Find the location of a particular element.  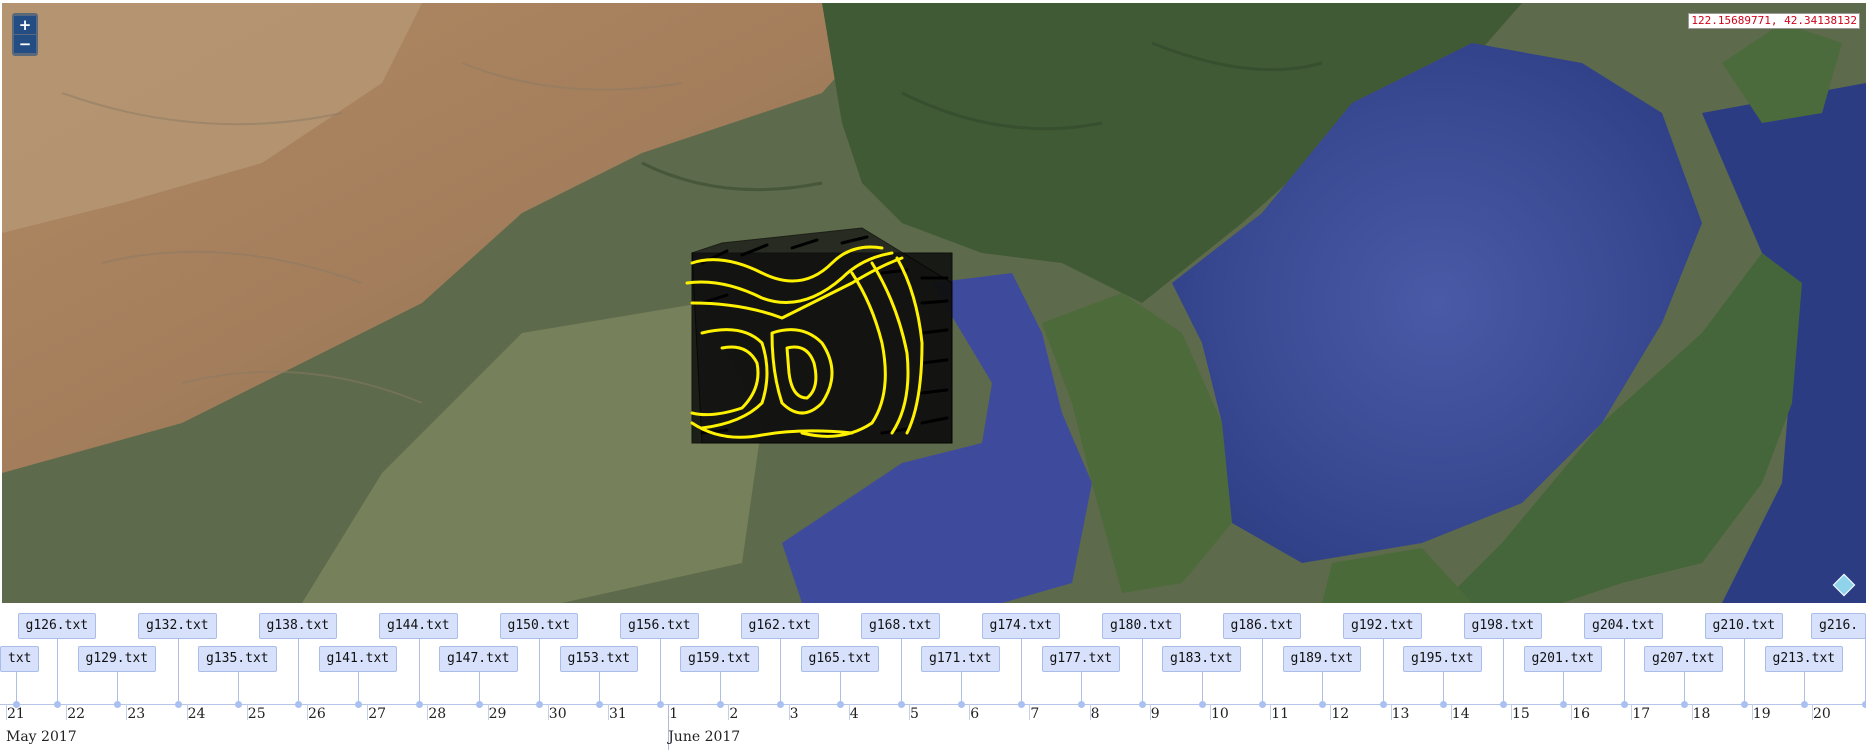

zoom-control: + − is located at coordinates (25, 34).